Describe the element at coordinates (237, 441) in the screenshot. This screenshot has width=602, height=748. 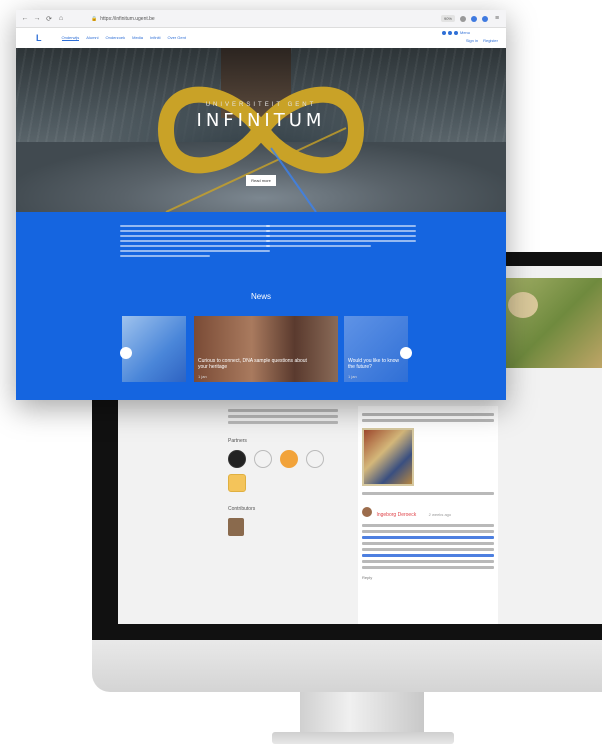
I see `inner-section-label: Partners` at that location.